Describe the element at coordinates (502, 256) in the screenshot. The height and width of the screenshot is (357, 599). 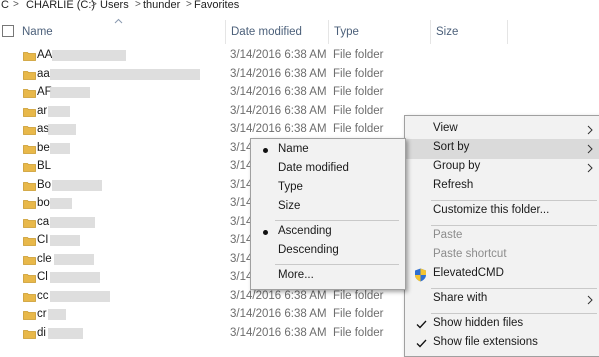
I see `menu-item-paste-shortcut: Paste shortcut` at that location.